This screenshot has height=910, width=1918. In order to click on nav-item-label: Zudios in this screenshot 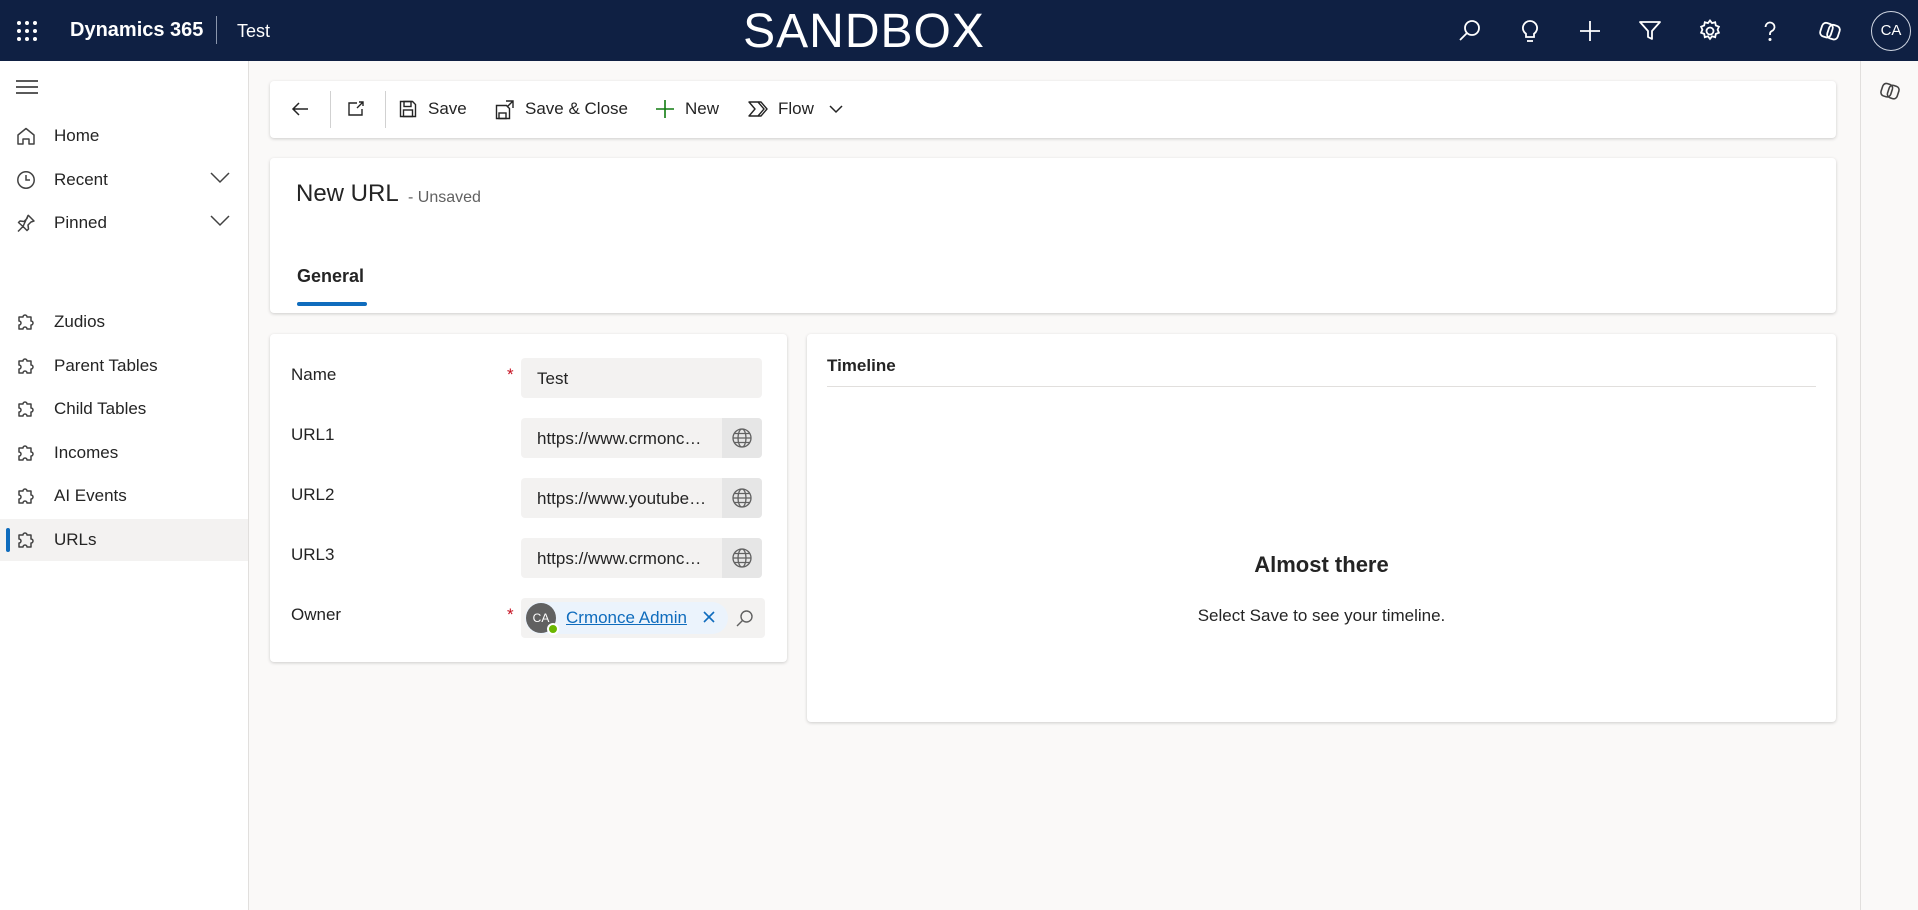, I will do `click(80, 321)`.